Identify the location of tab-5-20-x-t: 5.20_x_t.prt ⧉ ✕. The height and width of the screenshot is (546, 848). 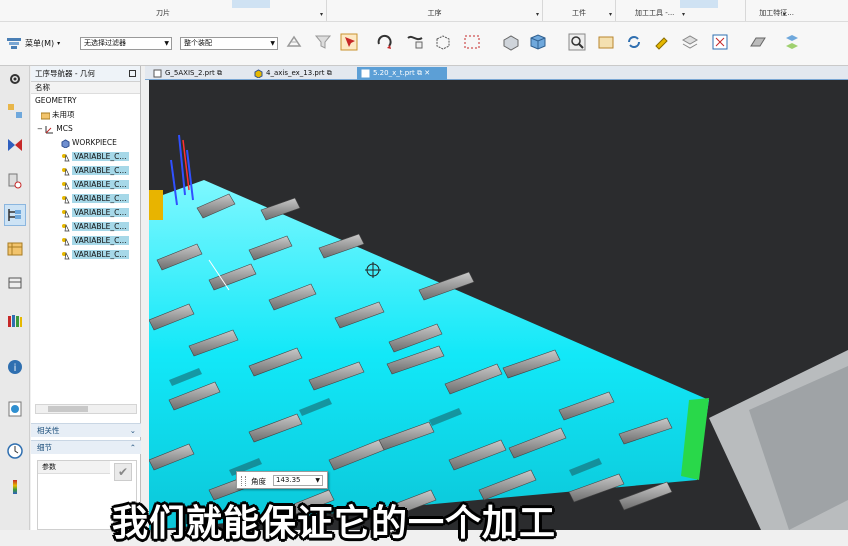
(402, 73).